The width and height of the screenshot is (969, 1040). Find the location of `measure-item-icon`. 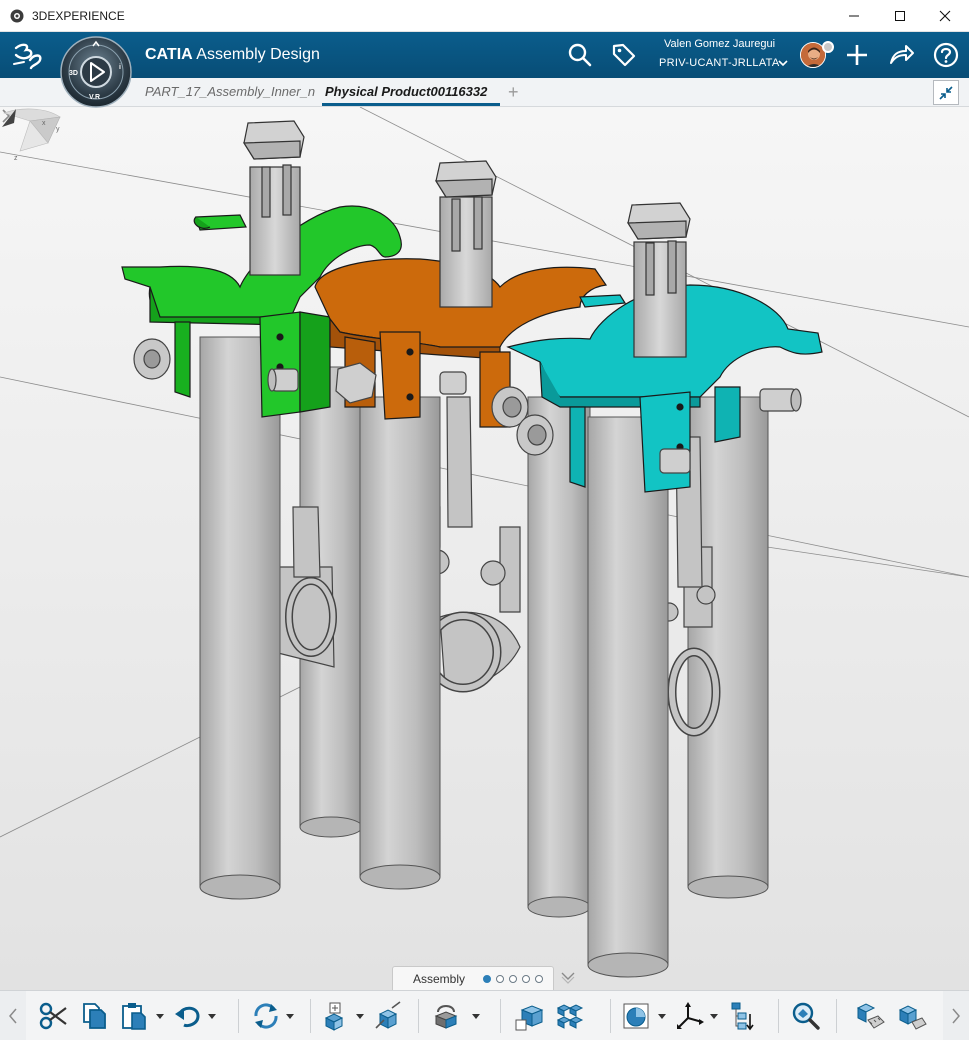

measure-item-icon is located at coordinates (870, 1016).